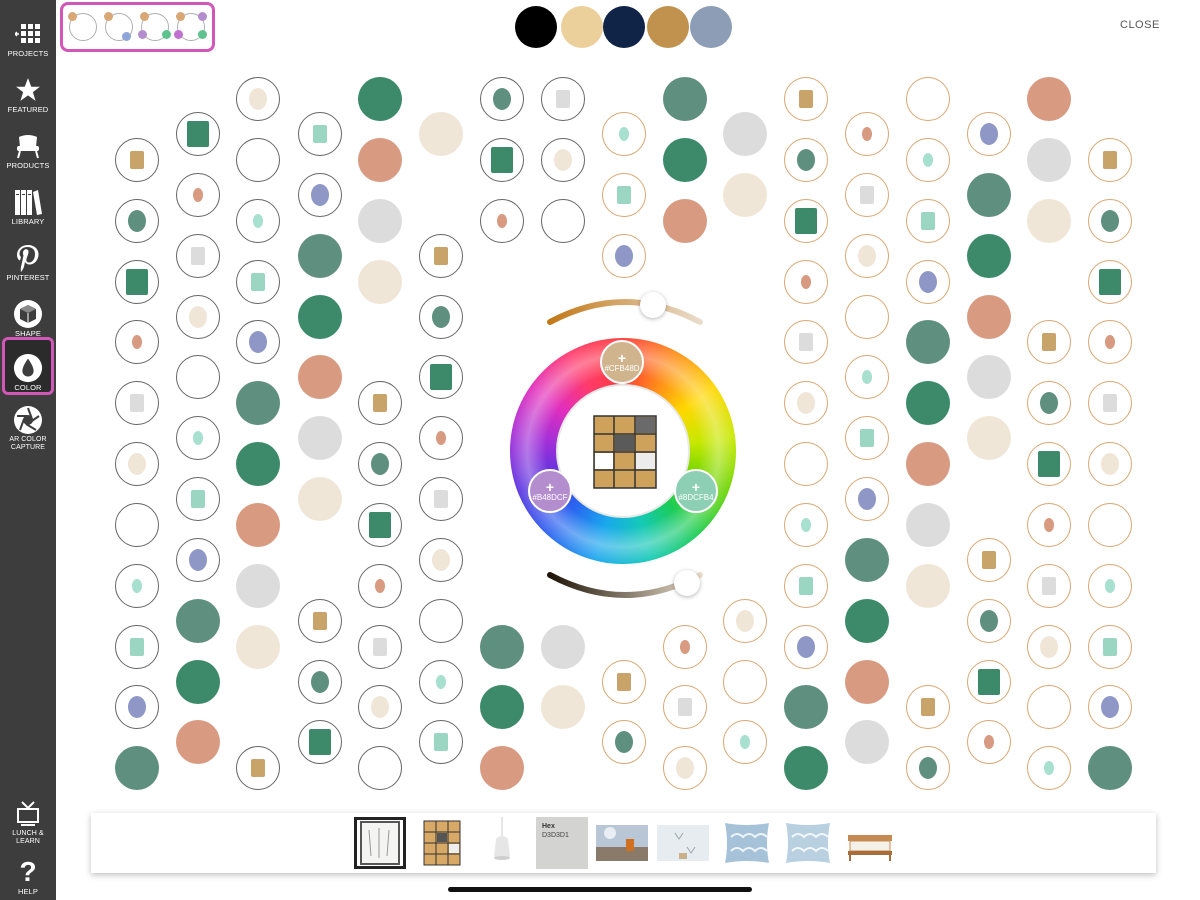 The width and height of the screenshot is (1200, 900). I want to click on tray-item-framed-art, so click(380, 843).